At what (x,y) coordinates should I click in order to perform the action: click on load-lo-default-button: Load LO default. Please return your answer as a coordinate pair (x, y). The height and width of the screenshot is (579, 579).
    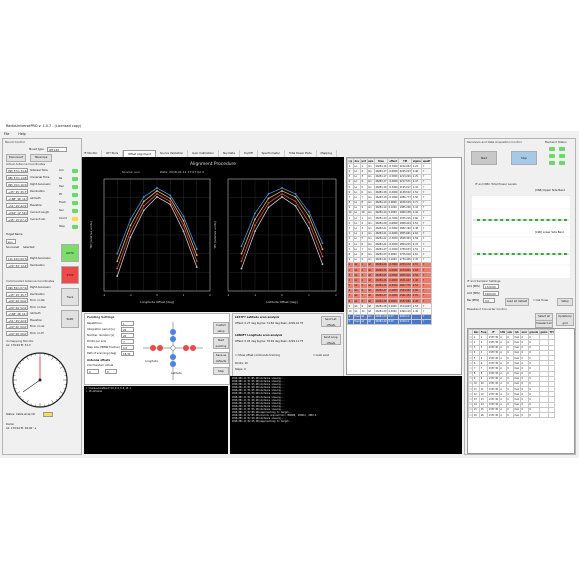
    Looking at the image, I should click on (517, 302).